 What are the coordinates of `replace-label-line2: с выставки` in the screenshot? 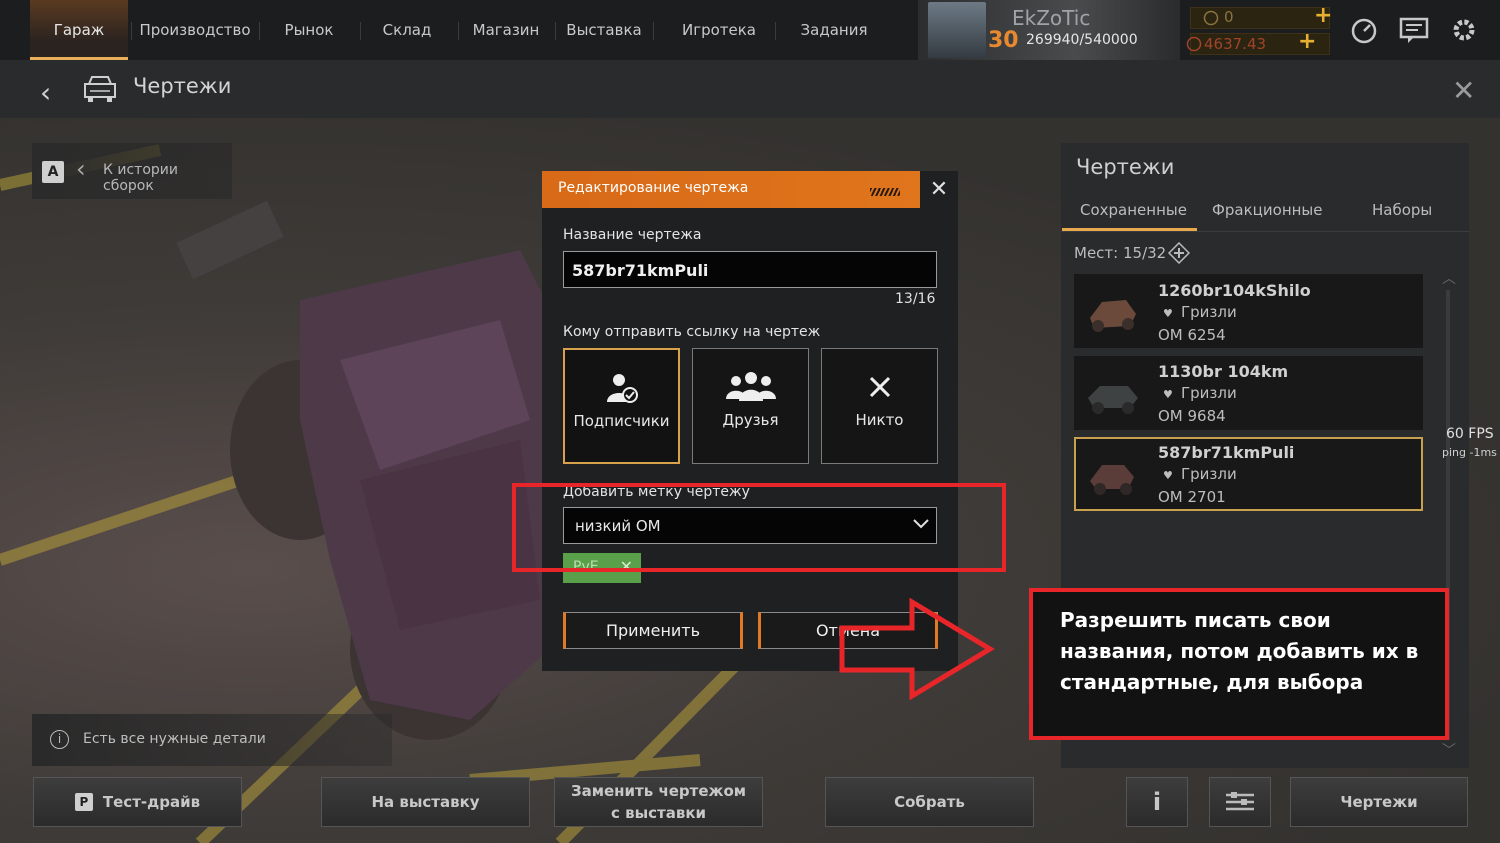 It's located at (658, 813).